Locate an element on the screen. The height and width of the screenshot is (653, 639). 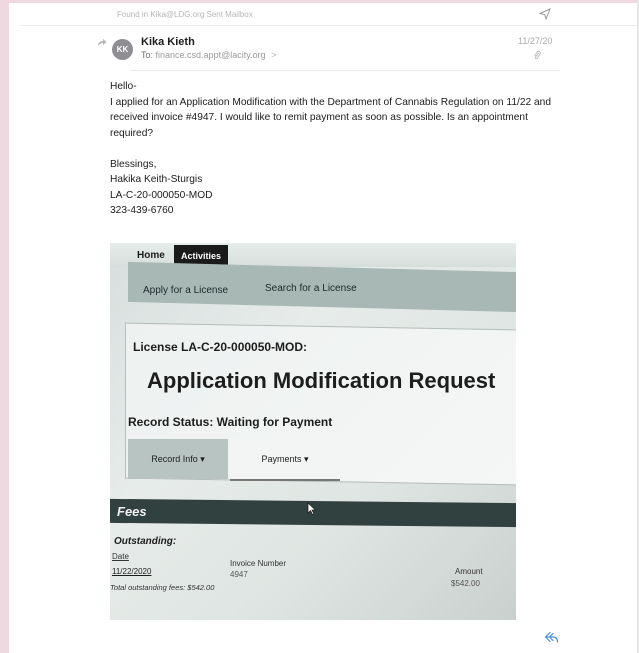
recipient-address: finance.csd.appt@lacity.org is located at coordinates (211, 55).